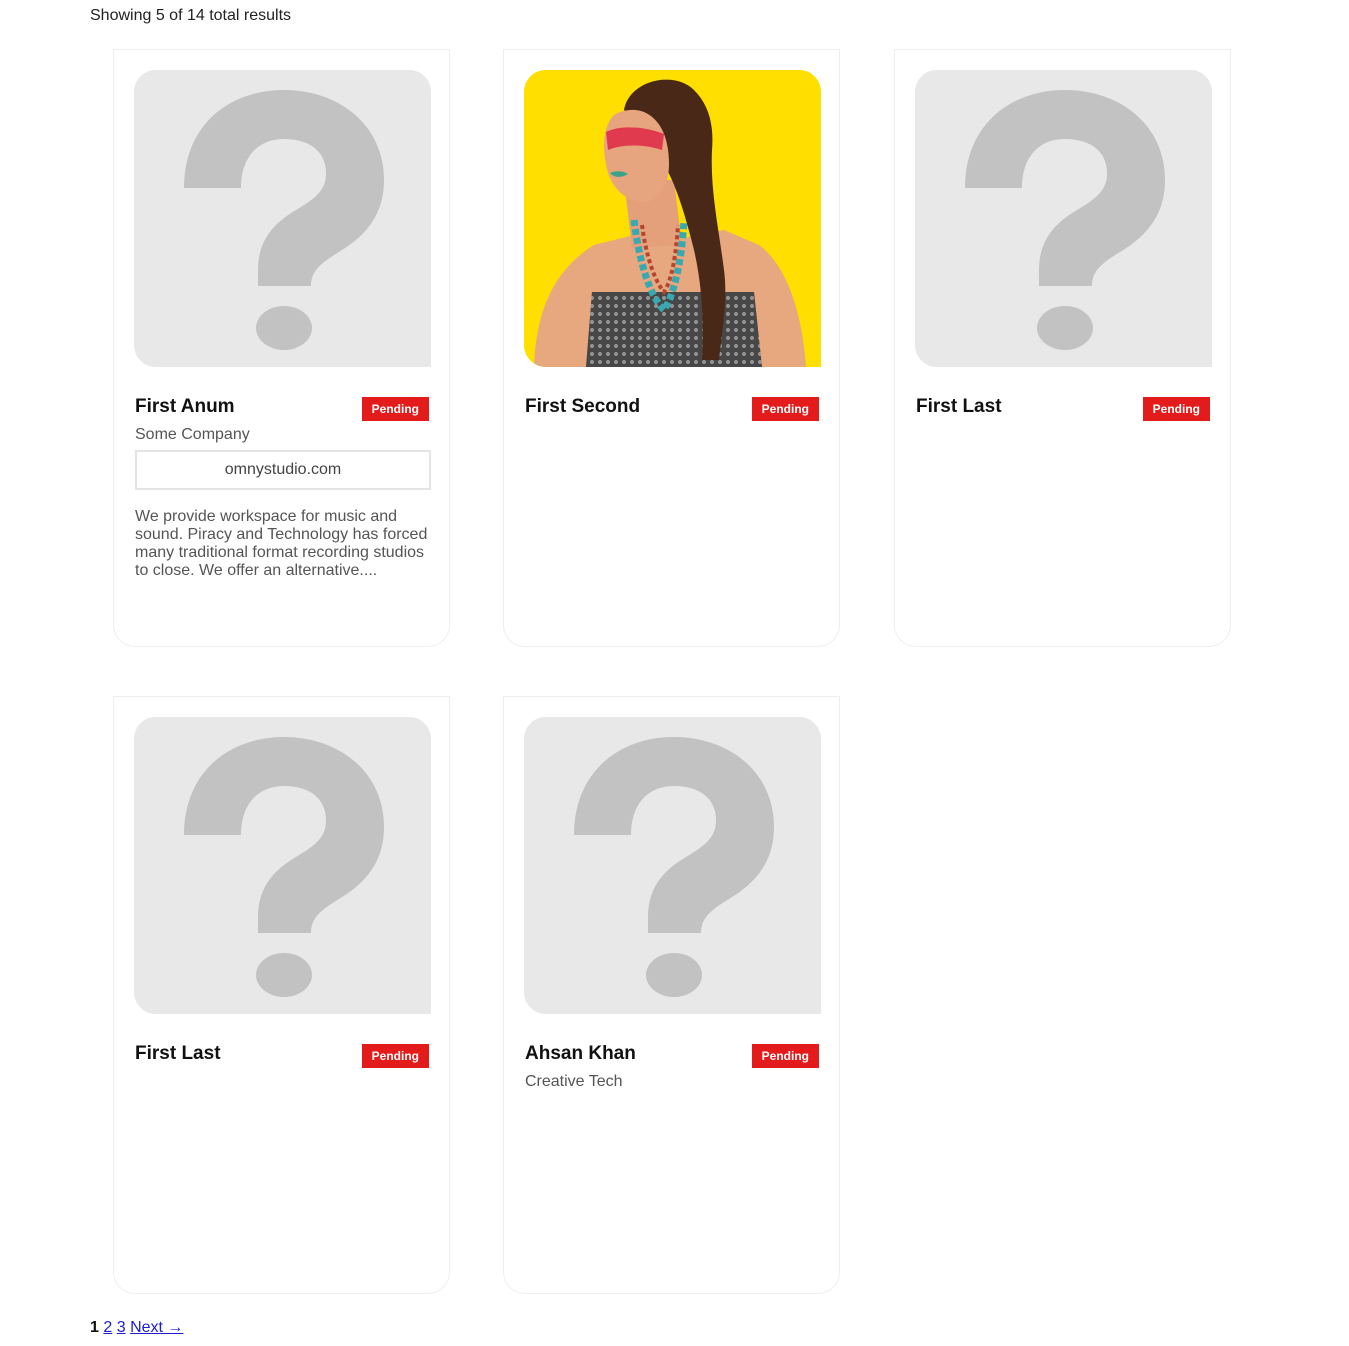  What do you see at coordinates (580, 1054) in the screenshot?
I see `card-name: Ahsan Khan` at bounding box center [580, 1054].